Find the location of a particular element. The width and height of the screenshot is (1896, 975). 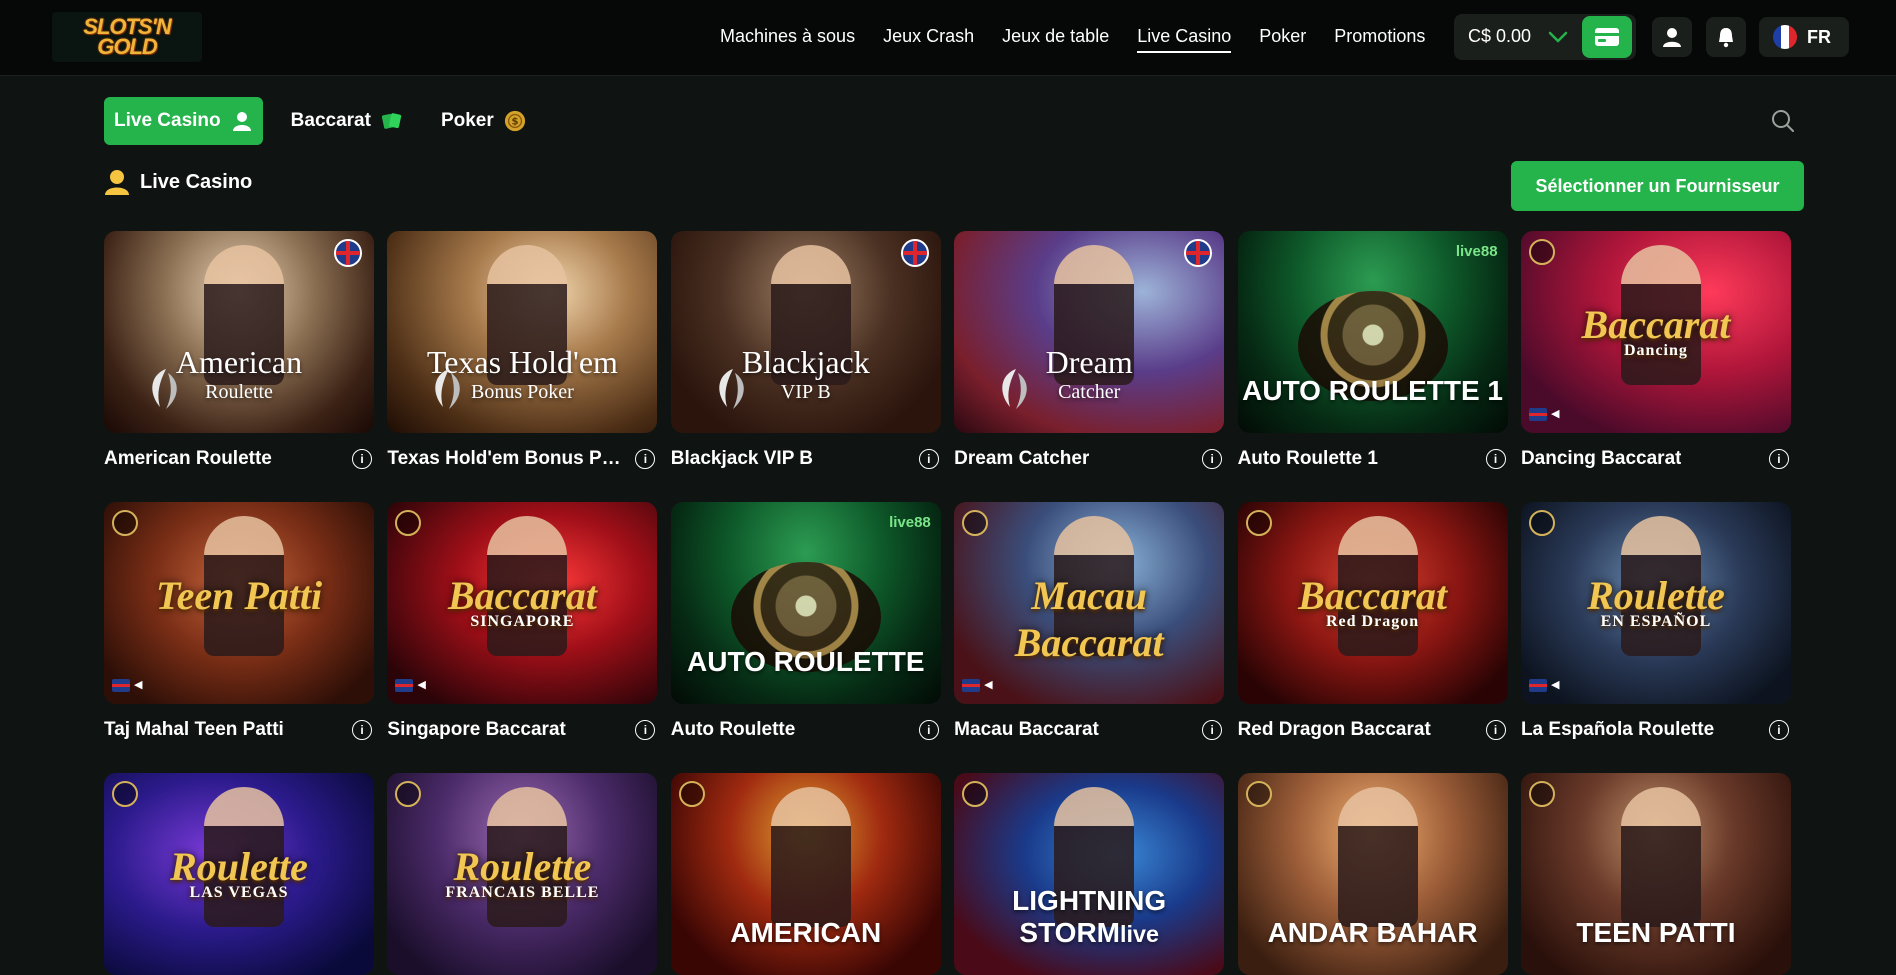

language-selector: FR is located at coordinates (1804, 37).